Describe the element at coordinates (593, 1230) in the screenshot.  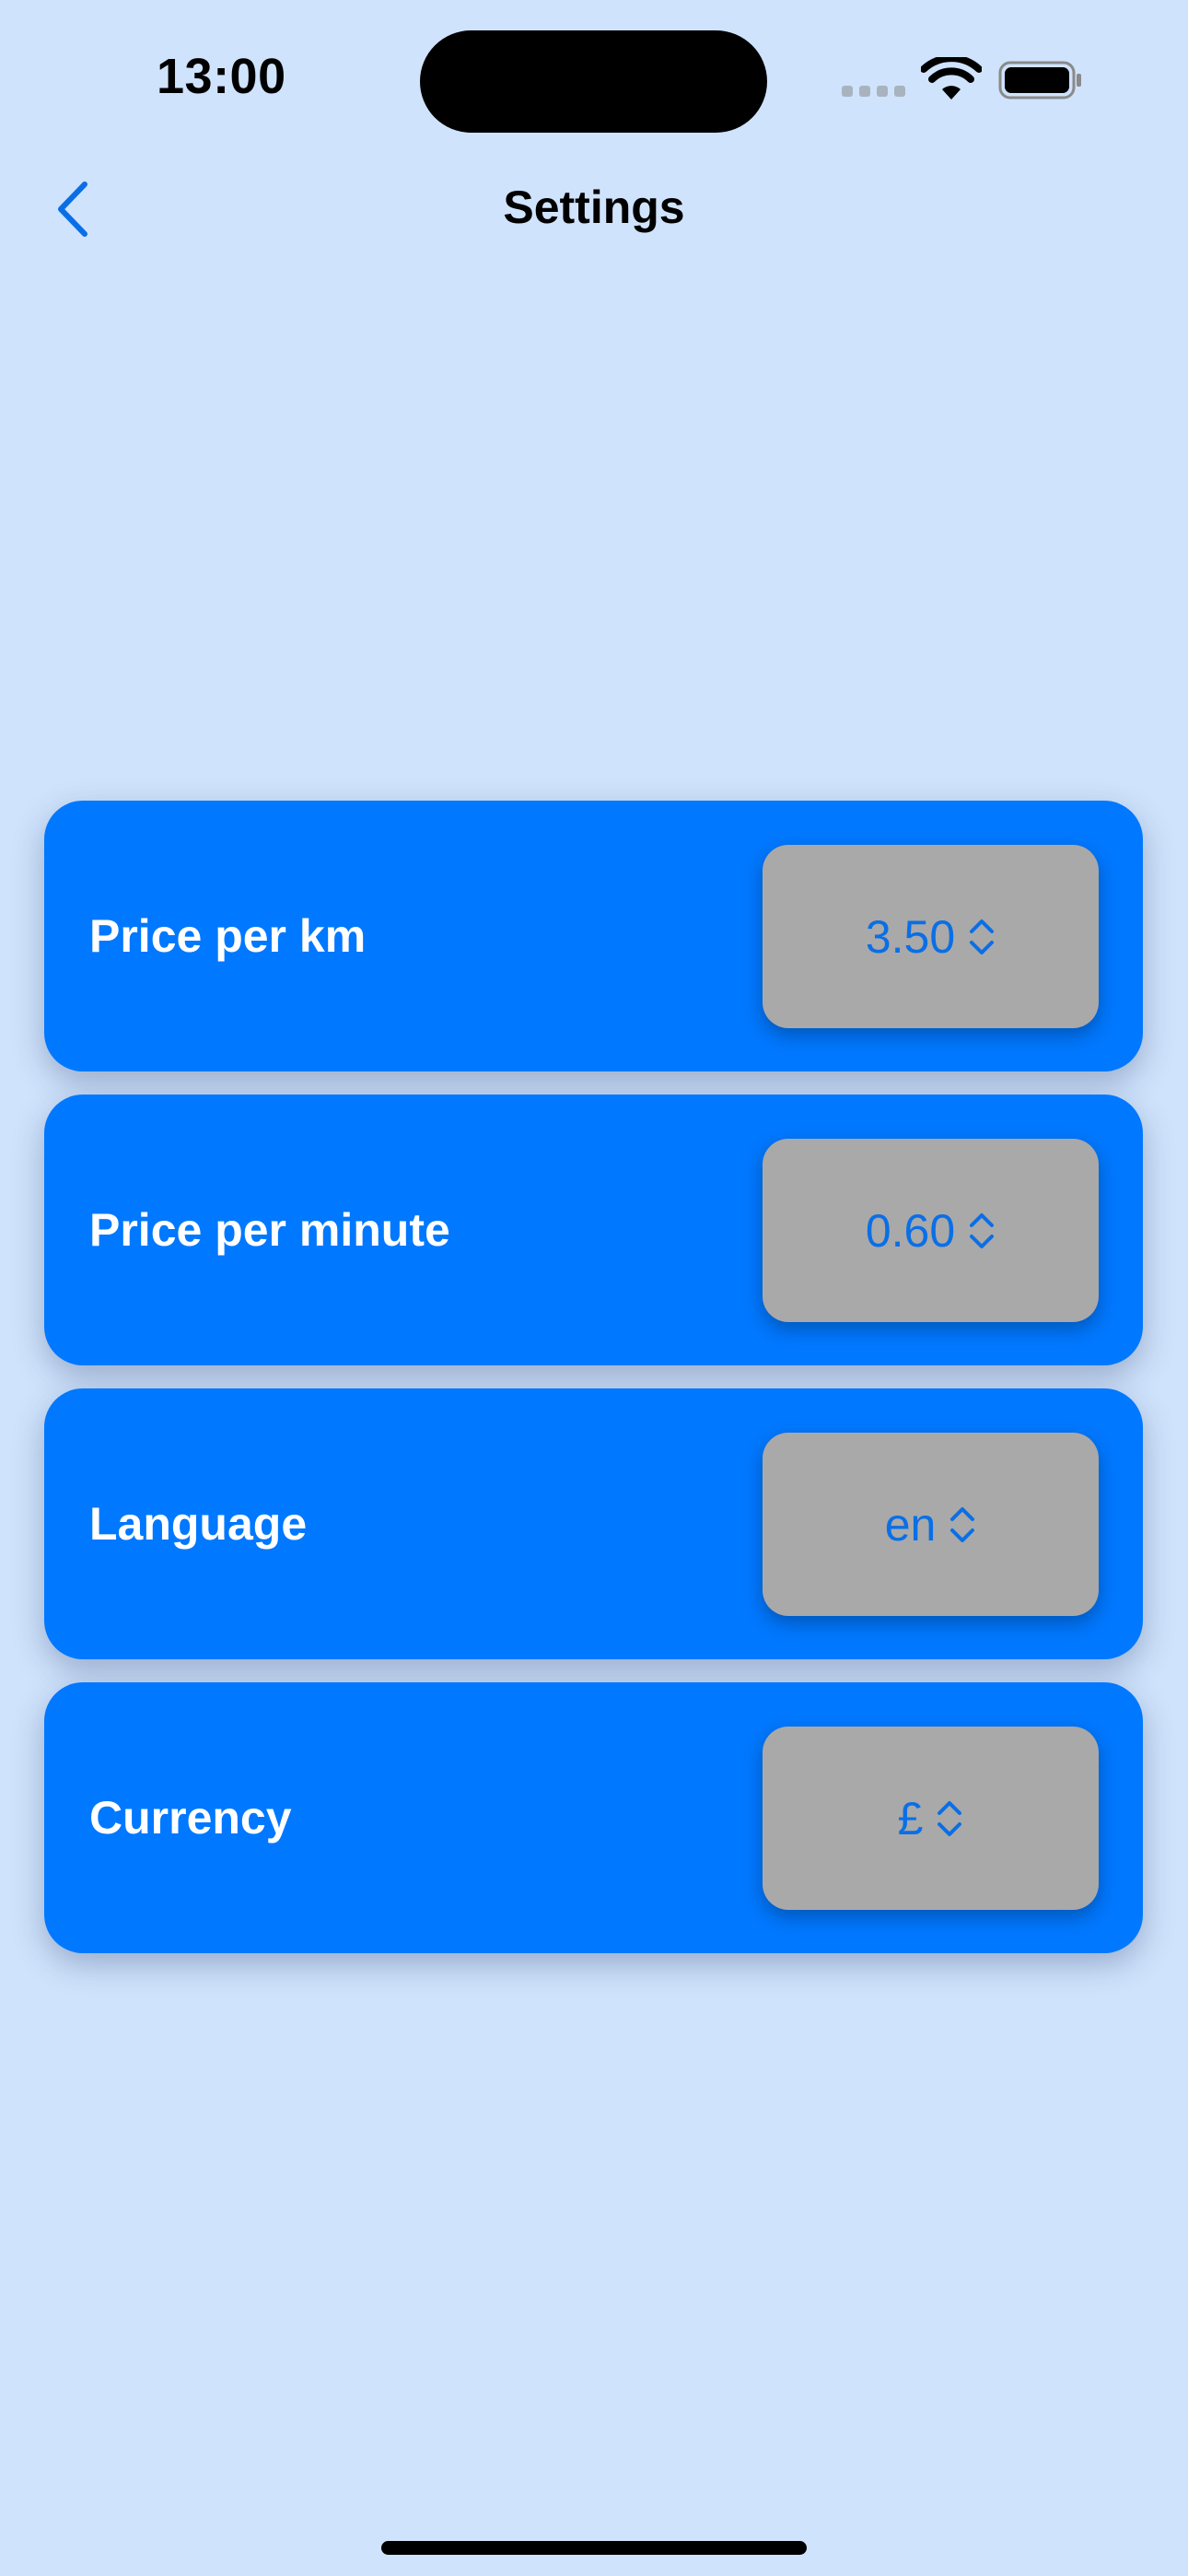
I see `setting-row-price-per-minute: Price per minute 0.60` at that location.